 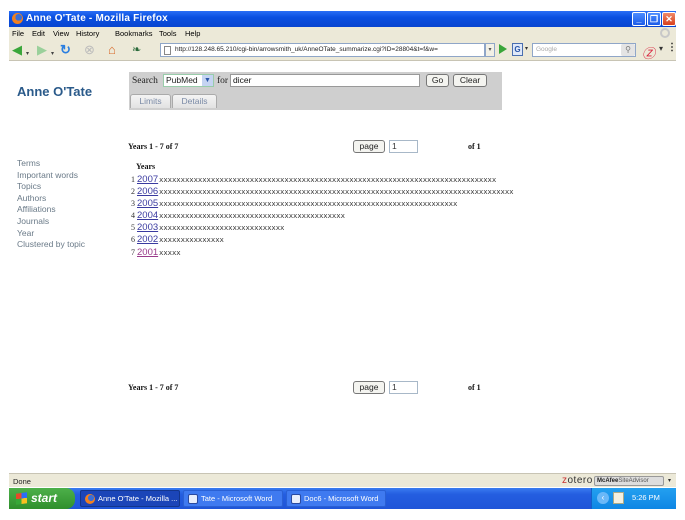 I want to click on mcafee-siteadvisor-button: McAfeeSiteAdvisor, so click(x=629, y=481).